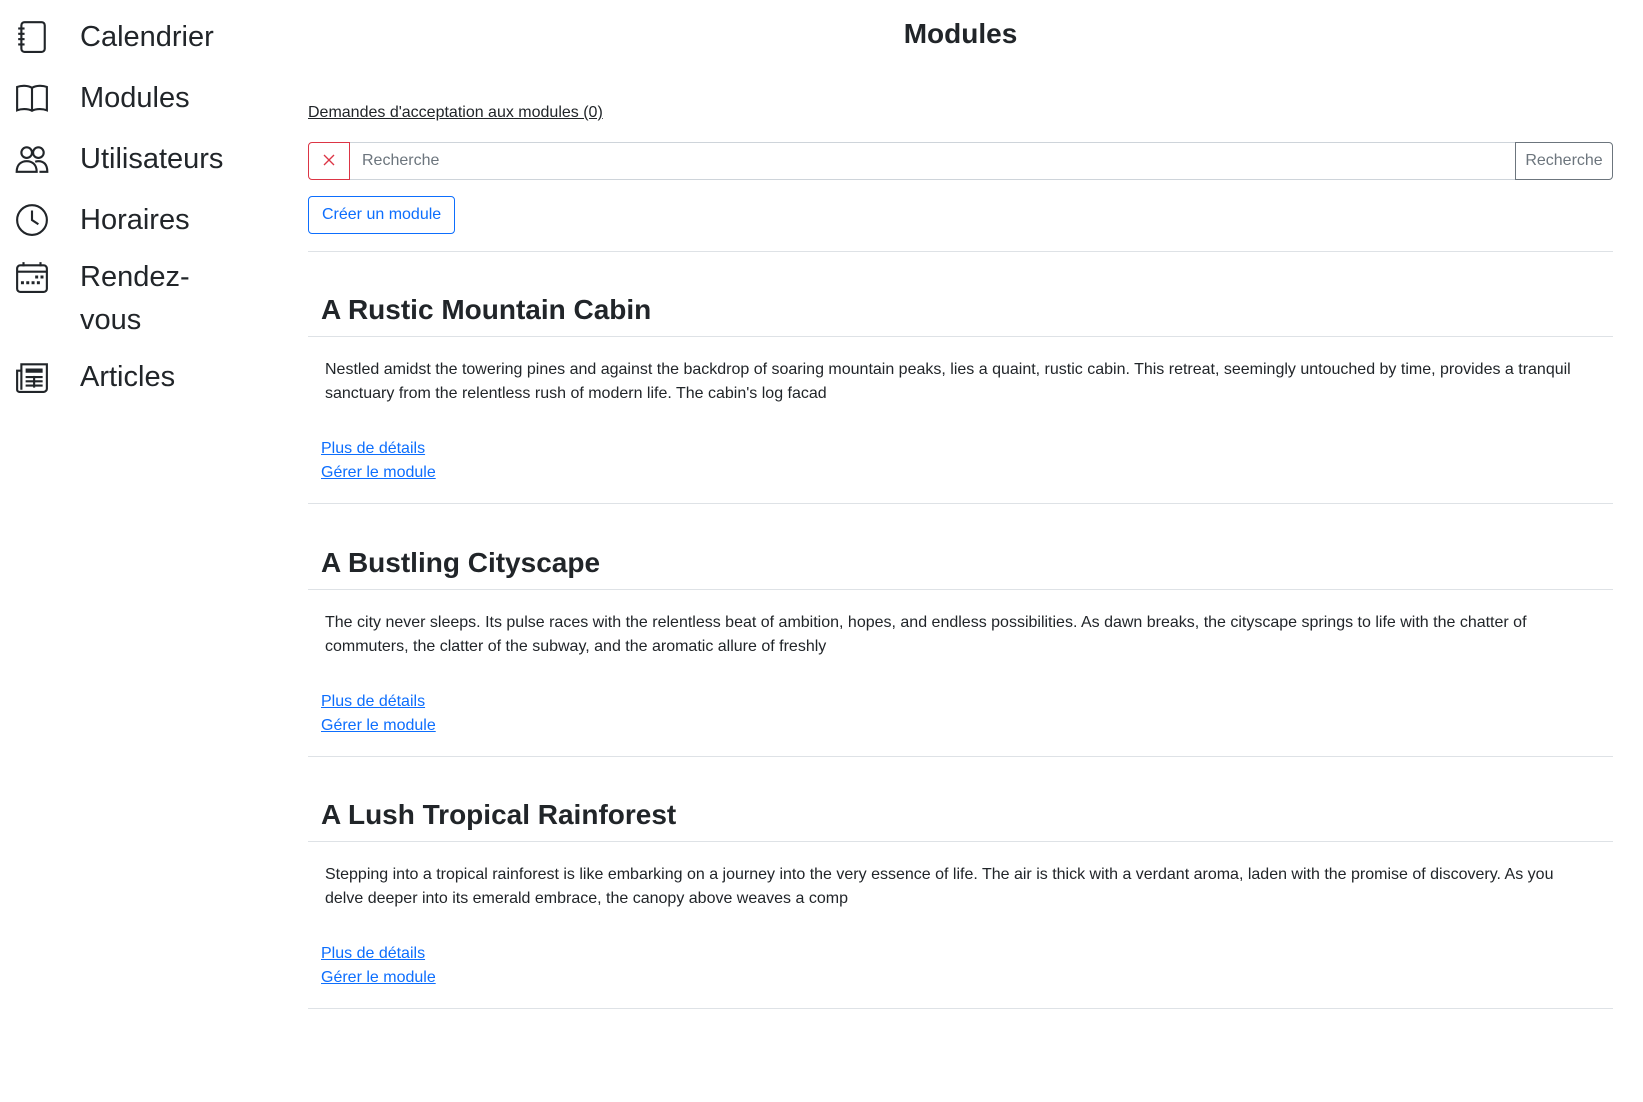  Describe the element at coordinates (32, 98) in the screenshot. I see `book-icon` at that location.